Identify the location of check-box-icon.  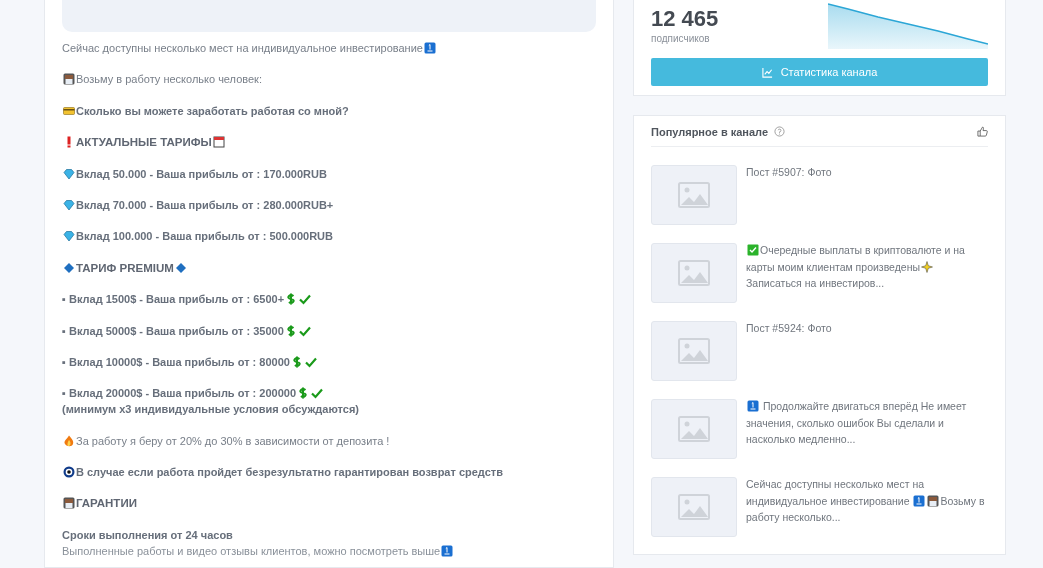
(753, 250).